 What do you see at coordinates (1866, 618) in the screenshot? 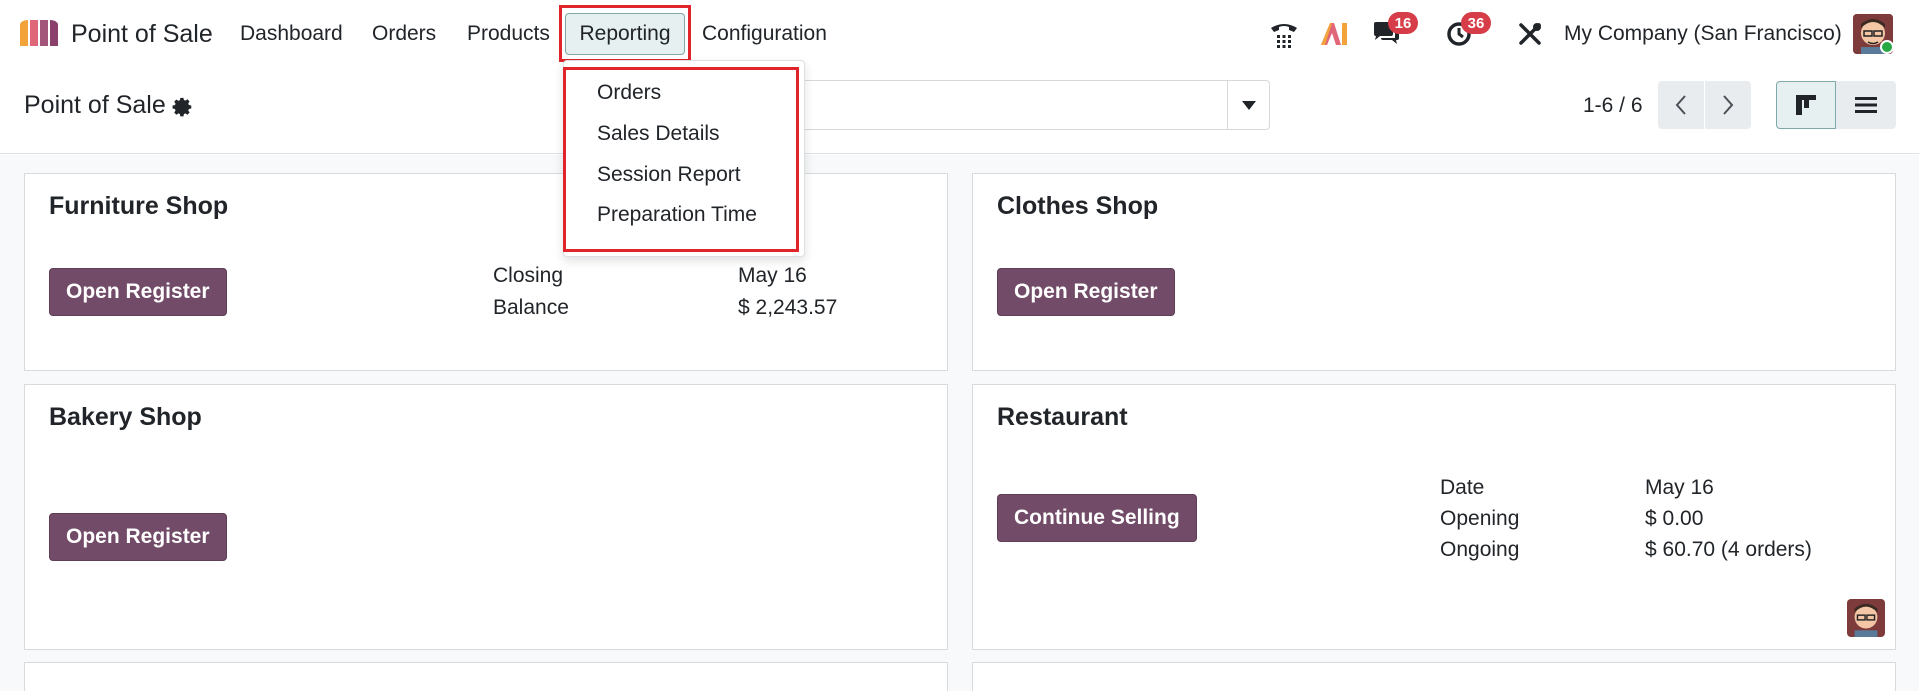
I see `avatar` at bounding box center [1866, 618].